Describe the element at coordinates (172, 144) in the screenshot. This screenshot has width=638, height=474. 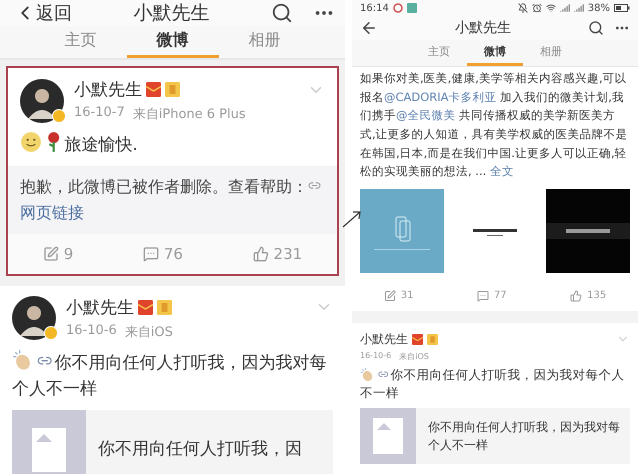
I see `post-text: 旅途愉快.` at that location.